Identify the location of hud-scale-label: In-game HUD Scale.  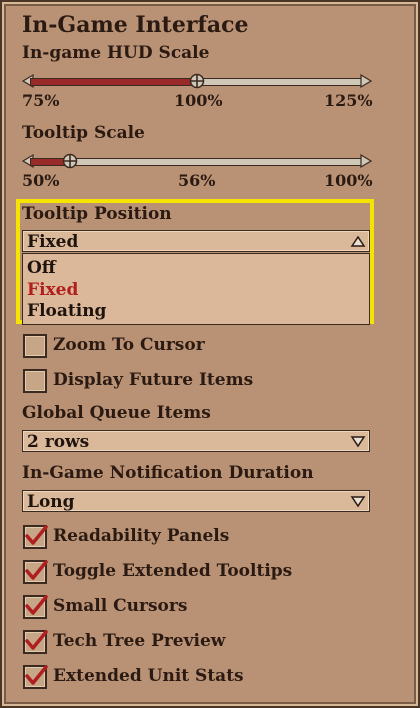
(116, 53).